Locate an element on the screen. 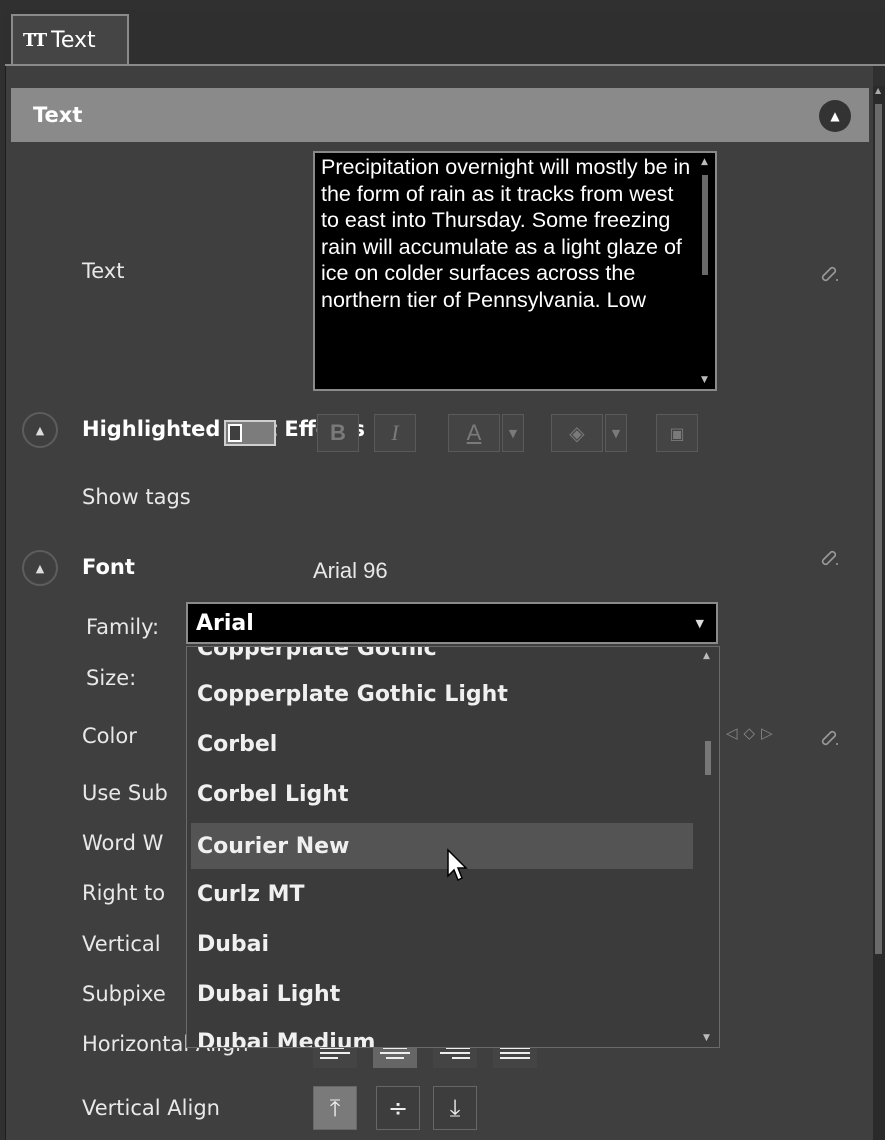 The image size is (885, 1140). collapse-font-icon: ▲ is located at coordinates (40, 568).